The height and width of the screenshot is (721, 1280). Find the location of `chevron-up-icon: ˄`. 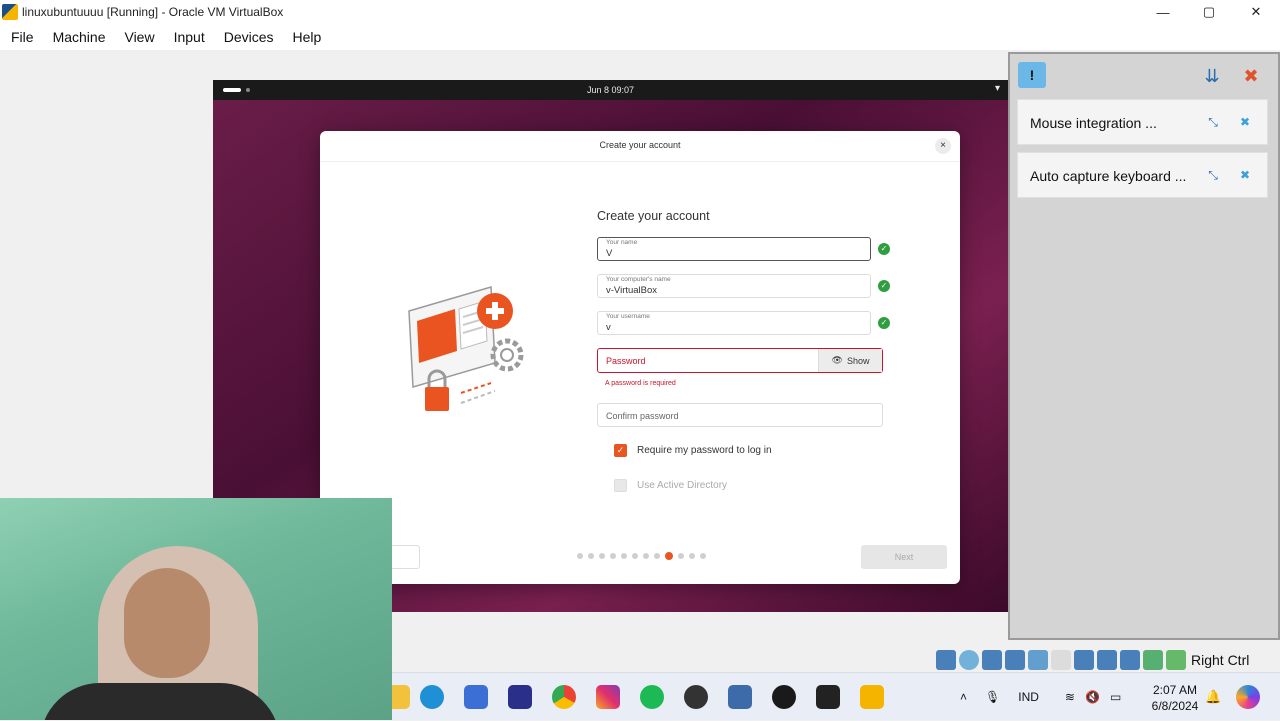

chevron-up-icon: ˄ is located at coordinates (963, 697).